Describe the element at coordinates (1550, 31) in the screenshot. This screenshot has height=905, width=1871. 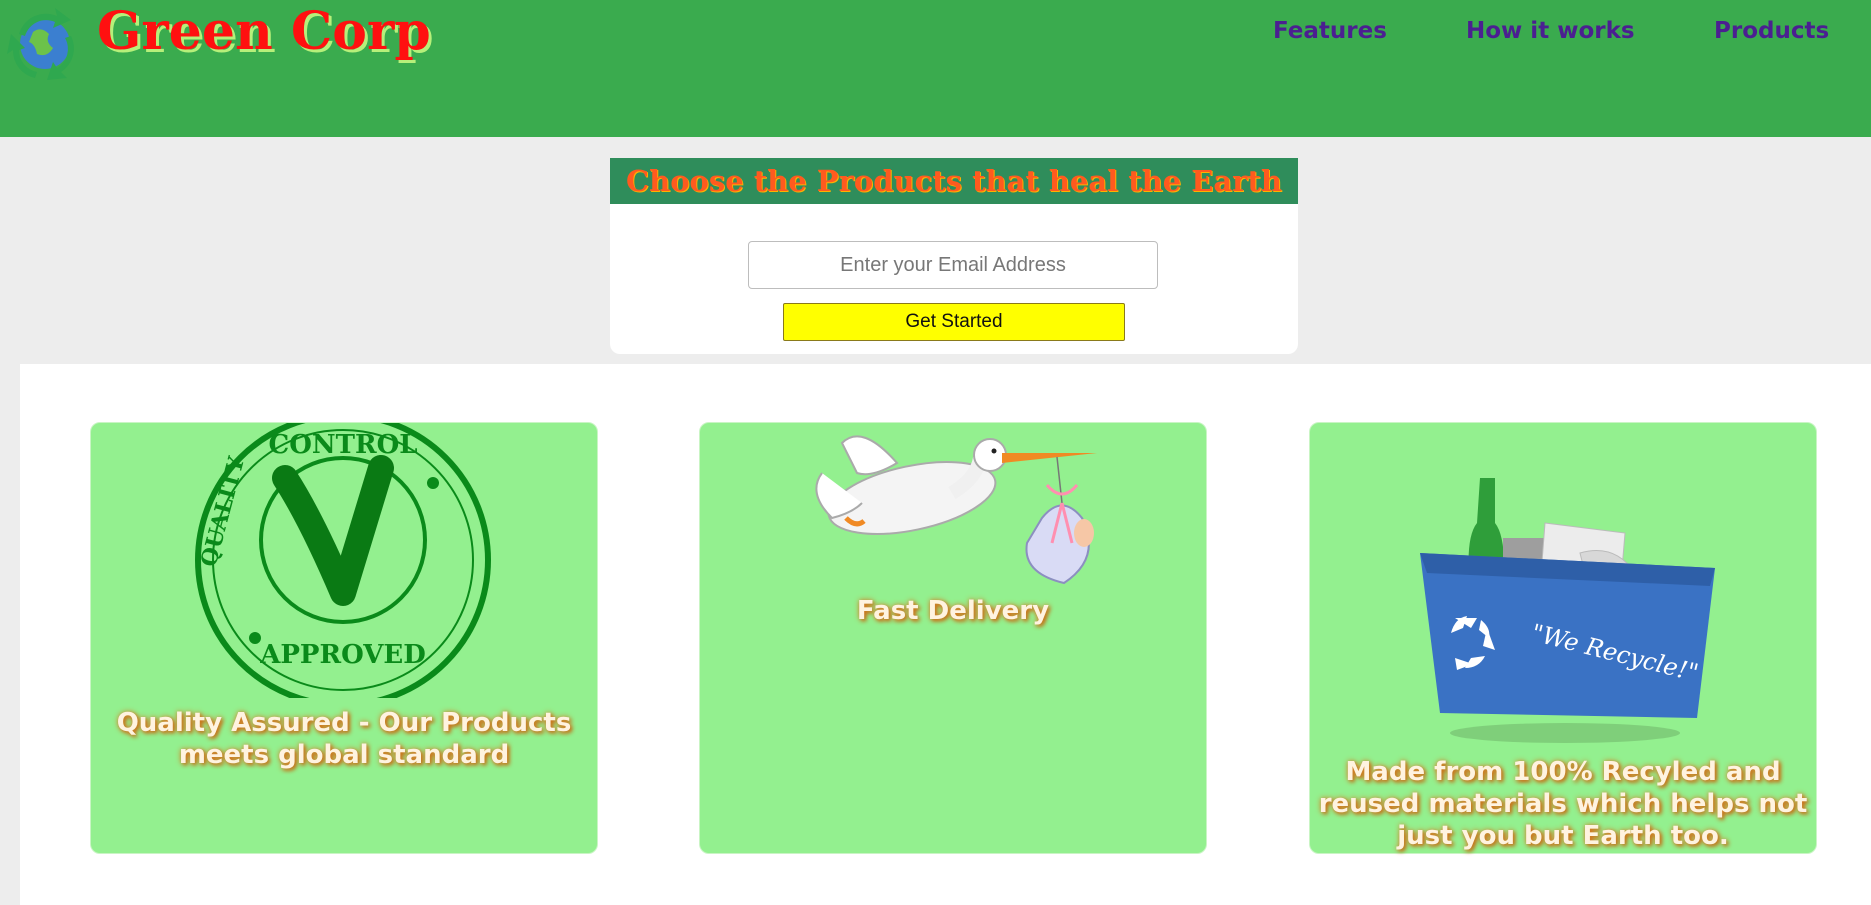
I see `nav-link-how-it-works: How it works` at that location.